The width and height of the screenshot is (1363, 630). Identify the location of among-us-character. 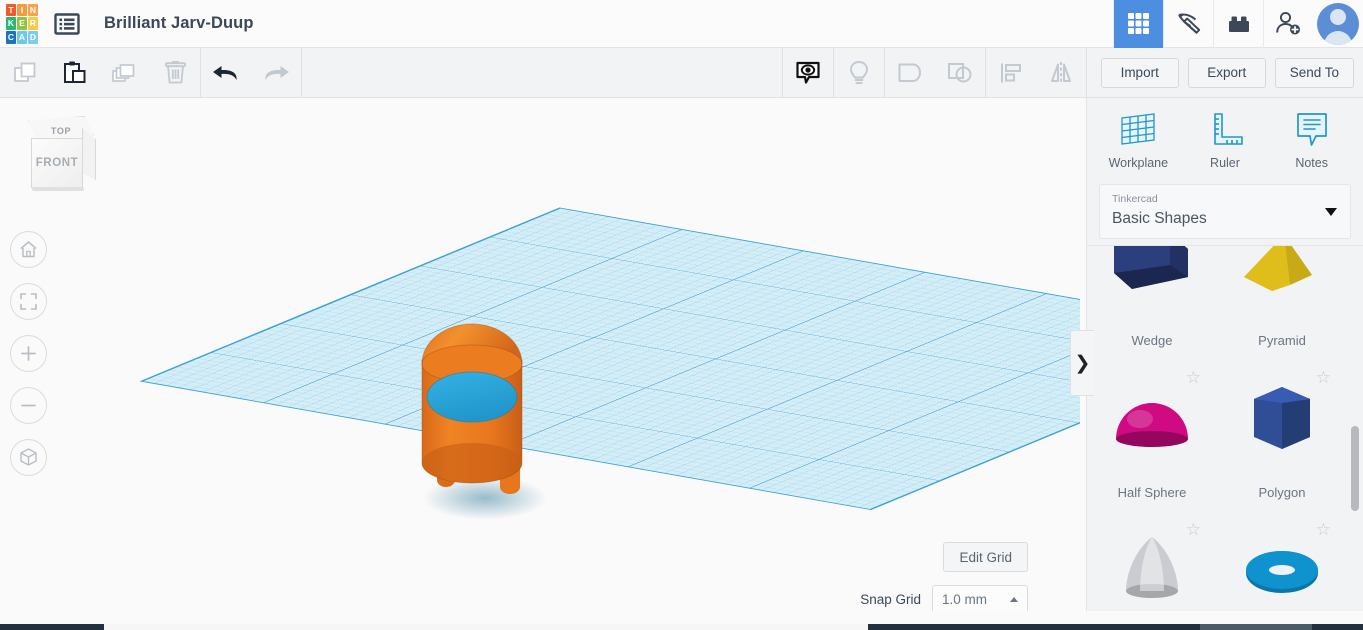
(472, 408).